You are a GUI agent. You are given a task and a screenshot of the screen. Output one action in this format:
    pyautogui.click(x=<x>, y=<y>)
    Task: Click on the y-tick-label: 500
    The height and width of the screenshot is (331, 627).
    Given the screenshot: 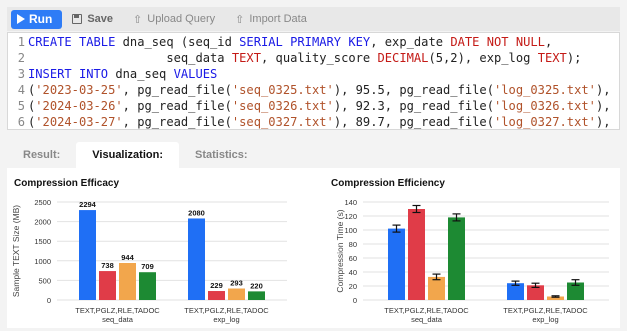 What is the action you would take?
    pyautogui.click(x=44, y=280)
    